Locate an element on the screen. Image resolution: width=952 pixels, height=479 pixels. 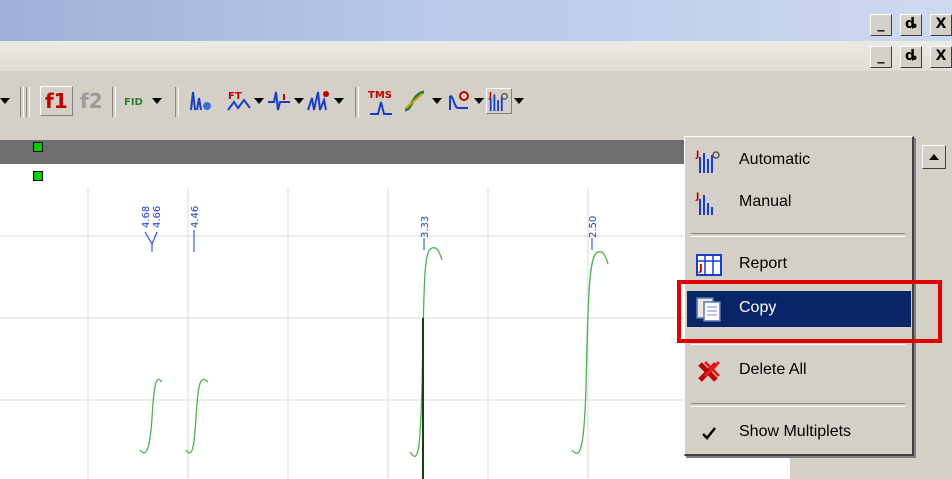
peak-label: 2.50 is located at coordinates (593, 227).